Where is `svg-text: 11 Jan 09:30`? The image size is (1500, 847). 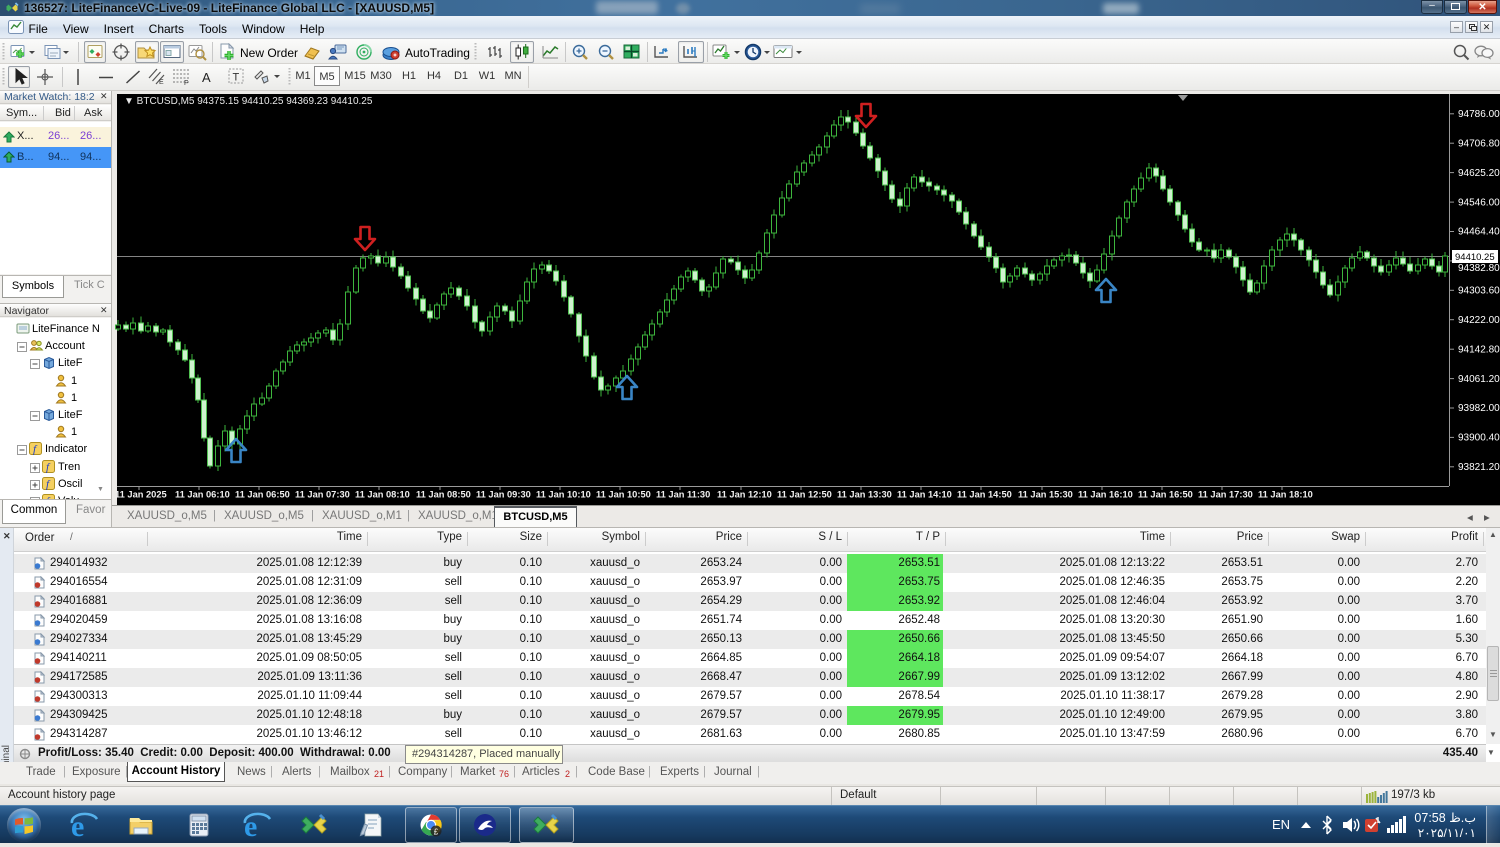 svg-text: 11 Jan 09:30 is located at coordinates (503, 495).